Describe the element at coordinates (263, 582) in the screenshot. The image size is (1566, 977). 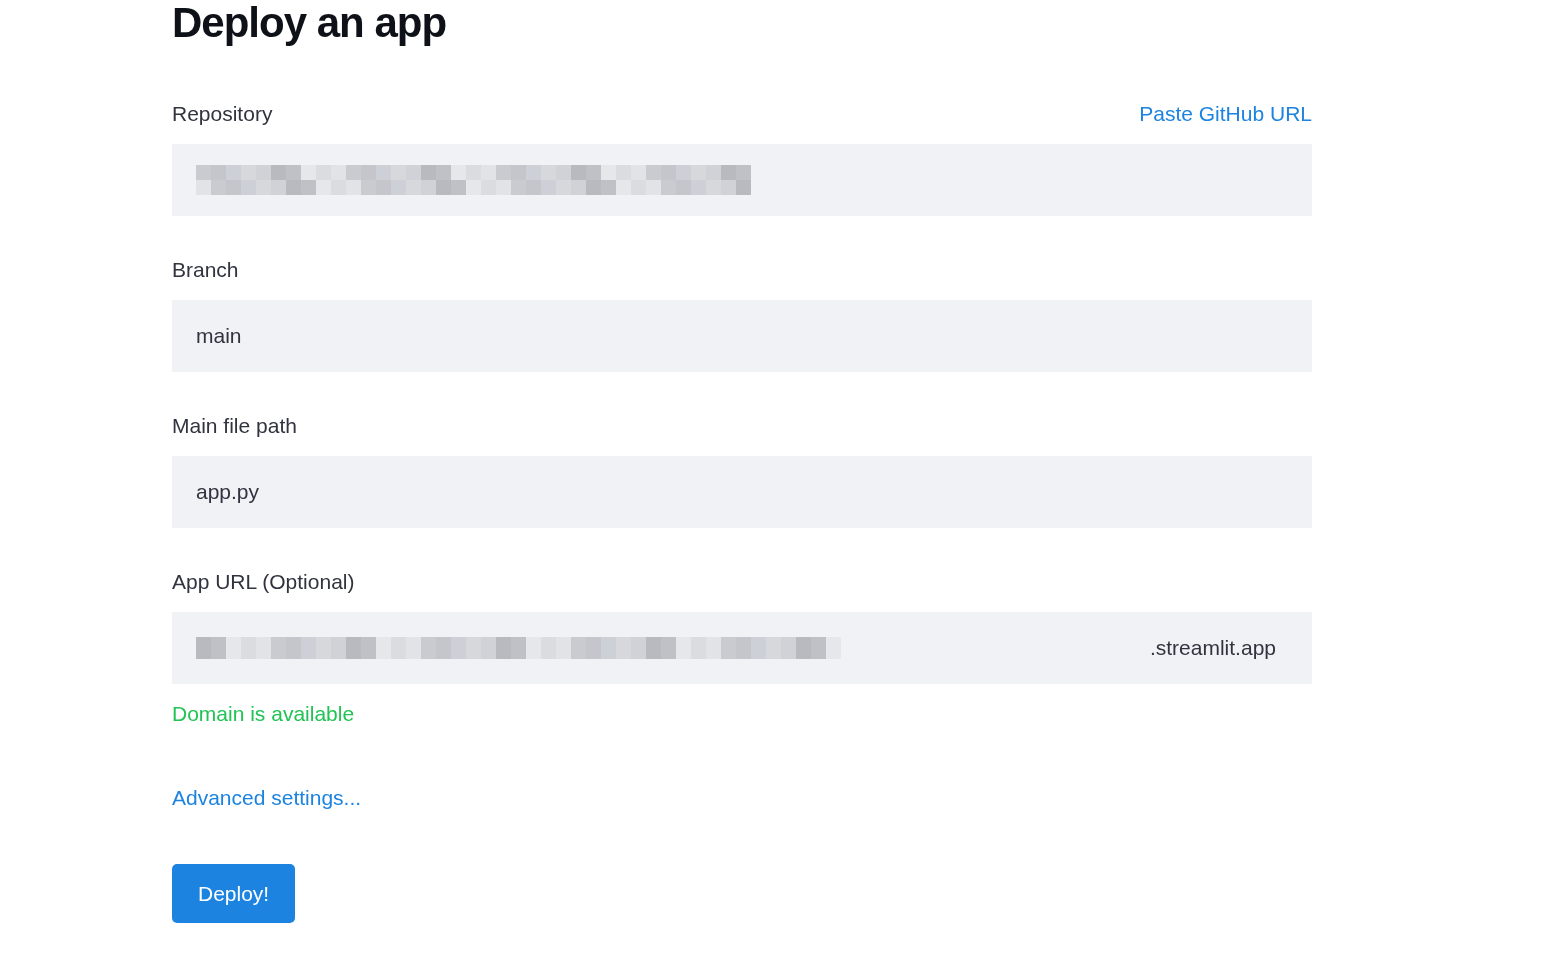
I see `field-label: App URL (Optional)` at that location.